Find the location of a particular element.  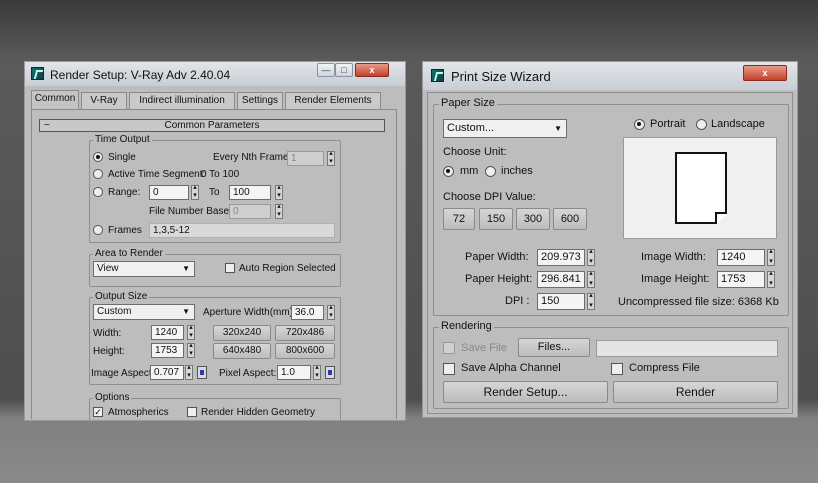

atmospherics-checkbox: ✓ is located at coordinates (98, 412).